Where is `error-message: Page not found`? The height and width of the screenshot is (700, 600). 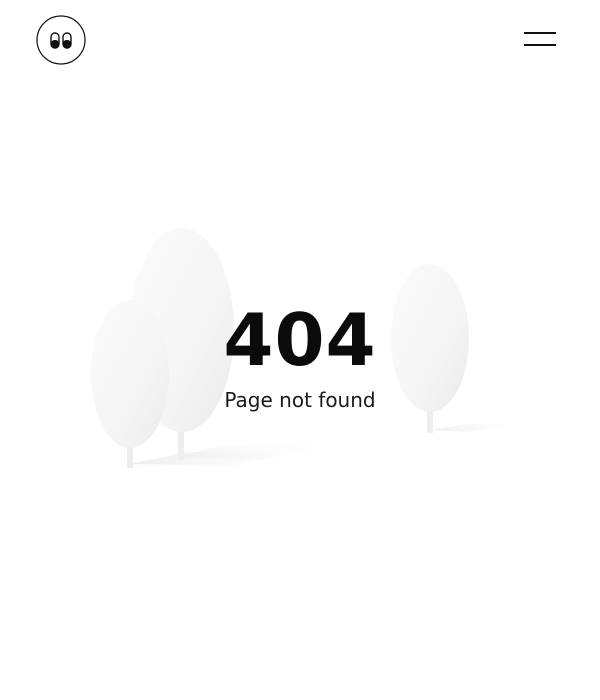
error-message: Page not found is located at coordinates (300, 400).